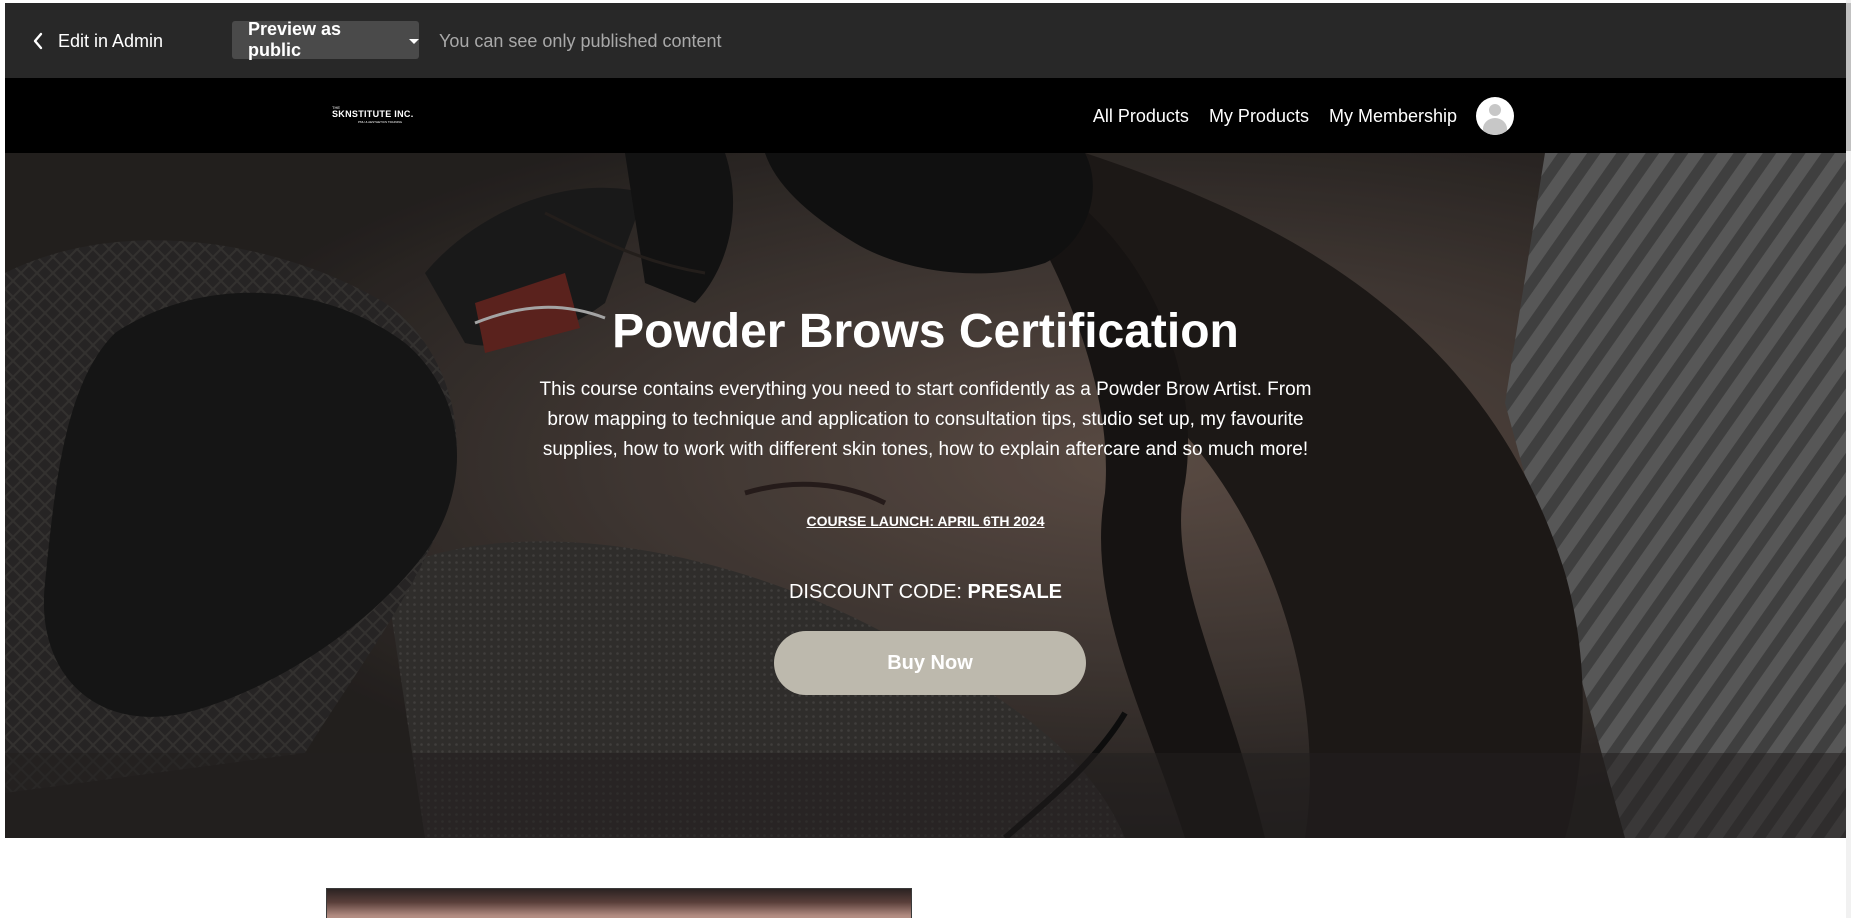 The image size is (1851, 918). What do you see at coordinates (1141, 116) in the screenshot?
I see `nav-link-all-products: All Products` at bounding box center [1141, 116].